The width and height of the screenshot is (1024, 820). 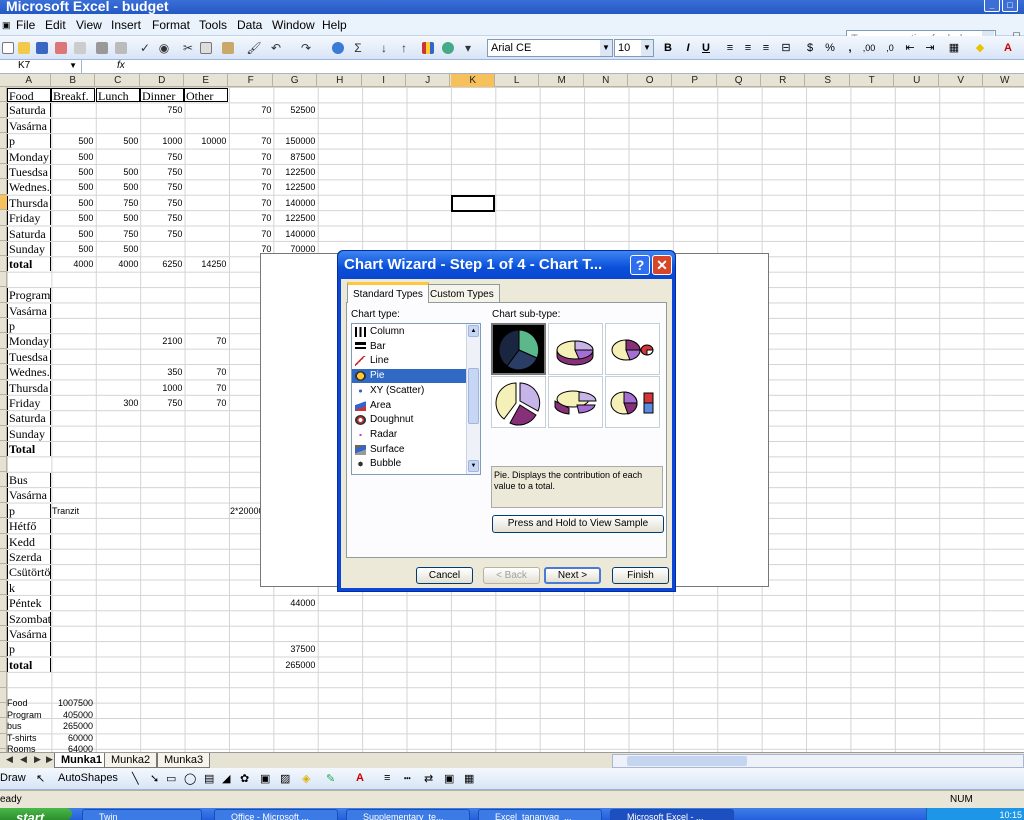 I want to click on row-label-cell: Hétfő, so click(x=29, y=526).